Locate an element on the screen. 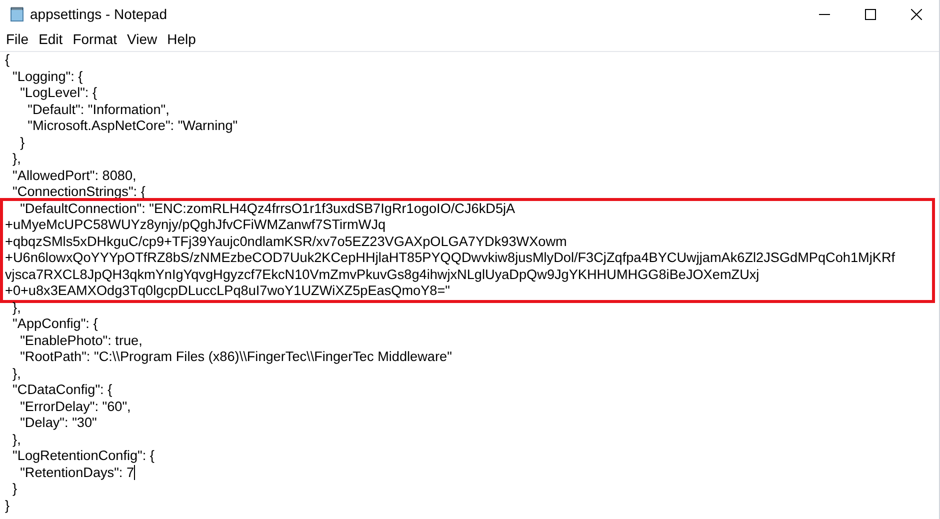 This screenshot has width=940, height=519. text-line: +U6n6lowxQoYYYpOTfRZ8bS/zNMEzbeCOD7Uuk2KCepHHjlaHT85PYQQDwvkiw8jusMlyDol/F3CjZqfpa4BYCUwjjamAk6Zl2JSGdMPqCoh1MjKRf is located at coordinates (450, 258).